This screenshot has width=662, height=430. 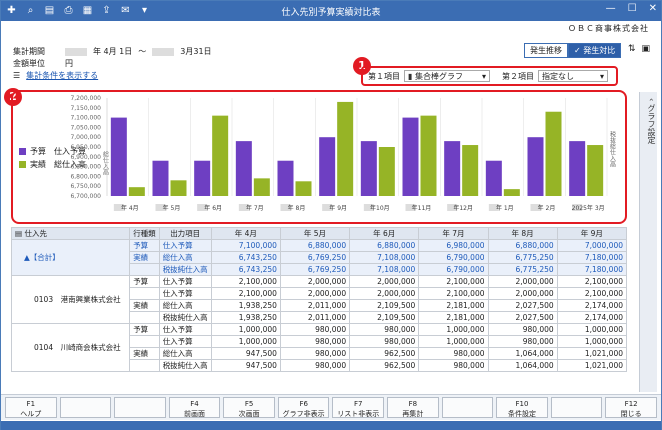 I want to click on value-cell: 6,980,000, so click(x=453, y=245).